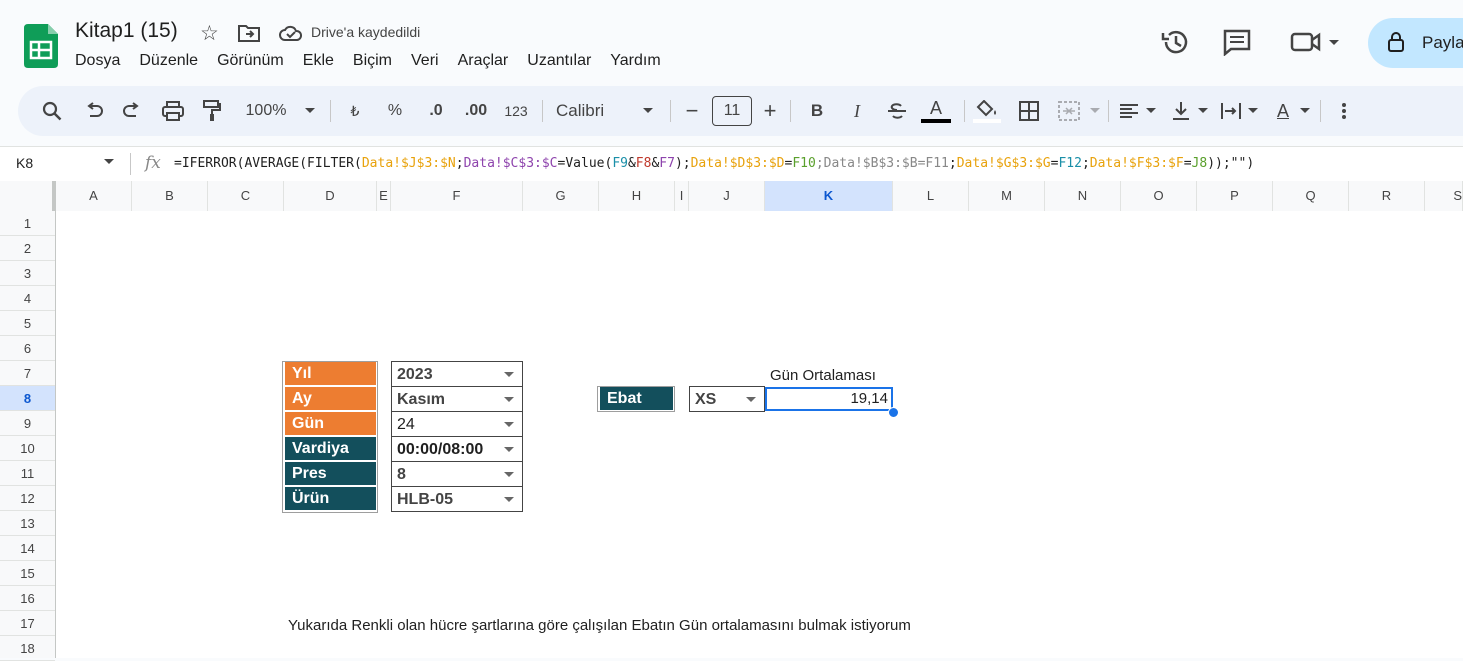 The image size is (1463, 661). What do you see at coordinates (27, 423) in the screenshot?
I see `row-header: 9` at bounding box center [27, 423].